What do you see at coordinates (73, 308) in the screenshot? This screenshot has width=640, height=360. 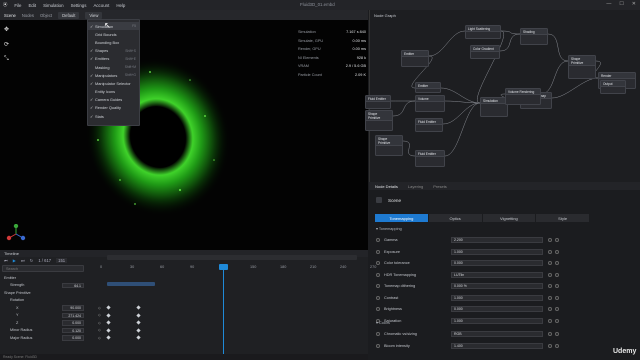 I see `track-value-field: 90.000` at bounding box center [73, 308].